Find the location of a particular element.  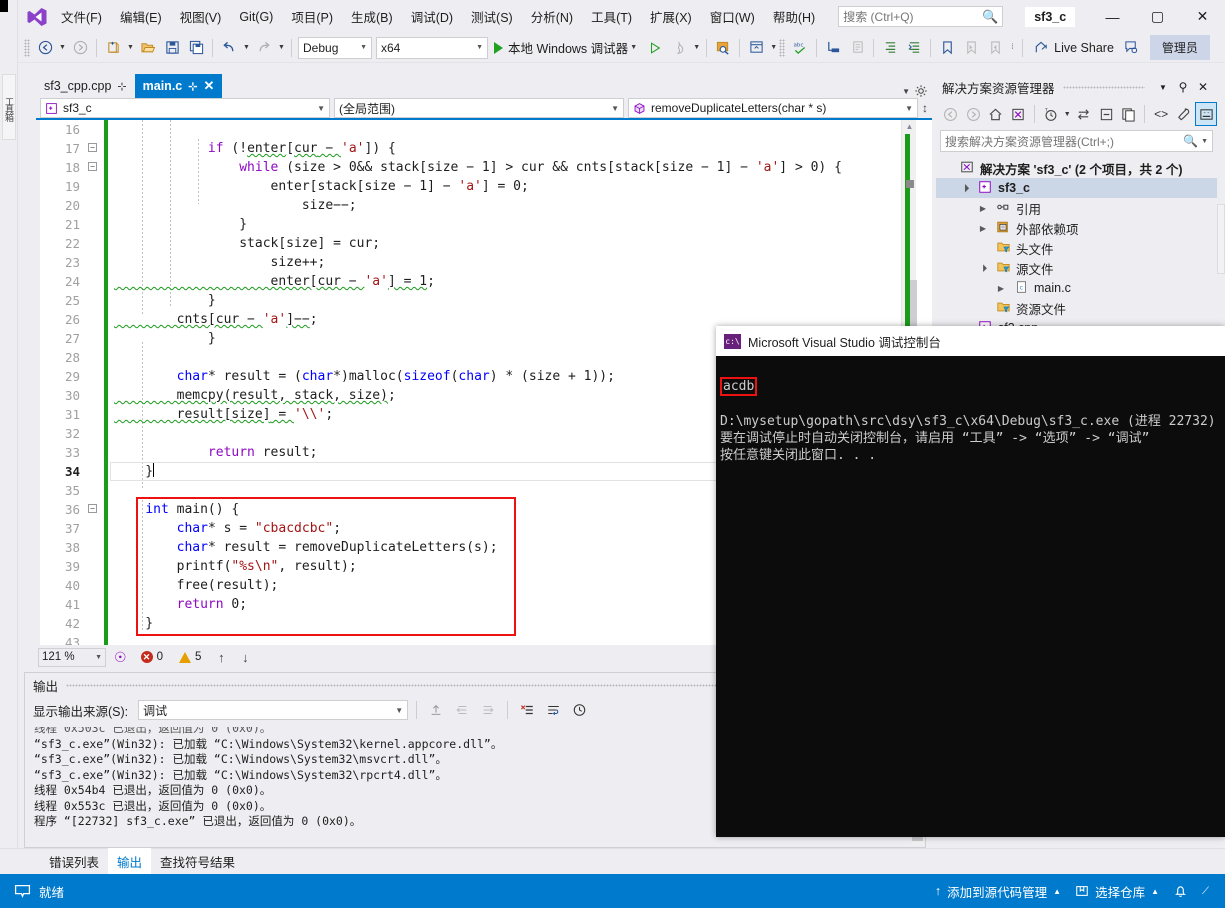

code-line: 21 } is located at coordinates (476, 224).